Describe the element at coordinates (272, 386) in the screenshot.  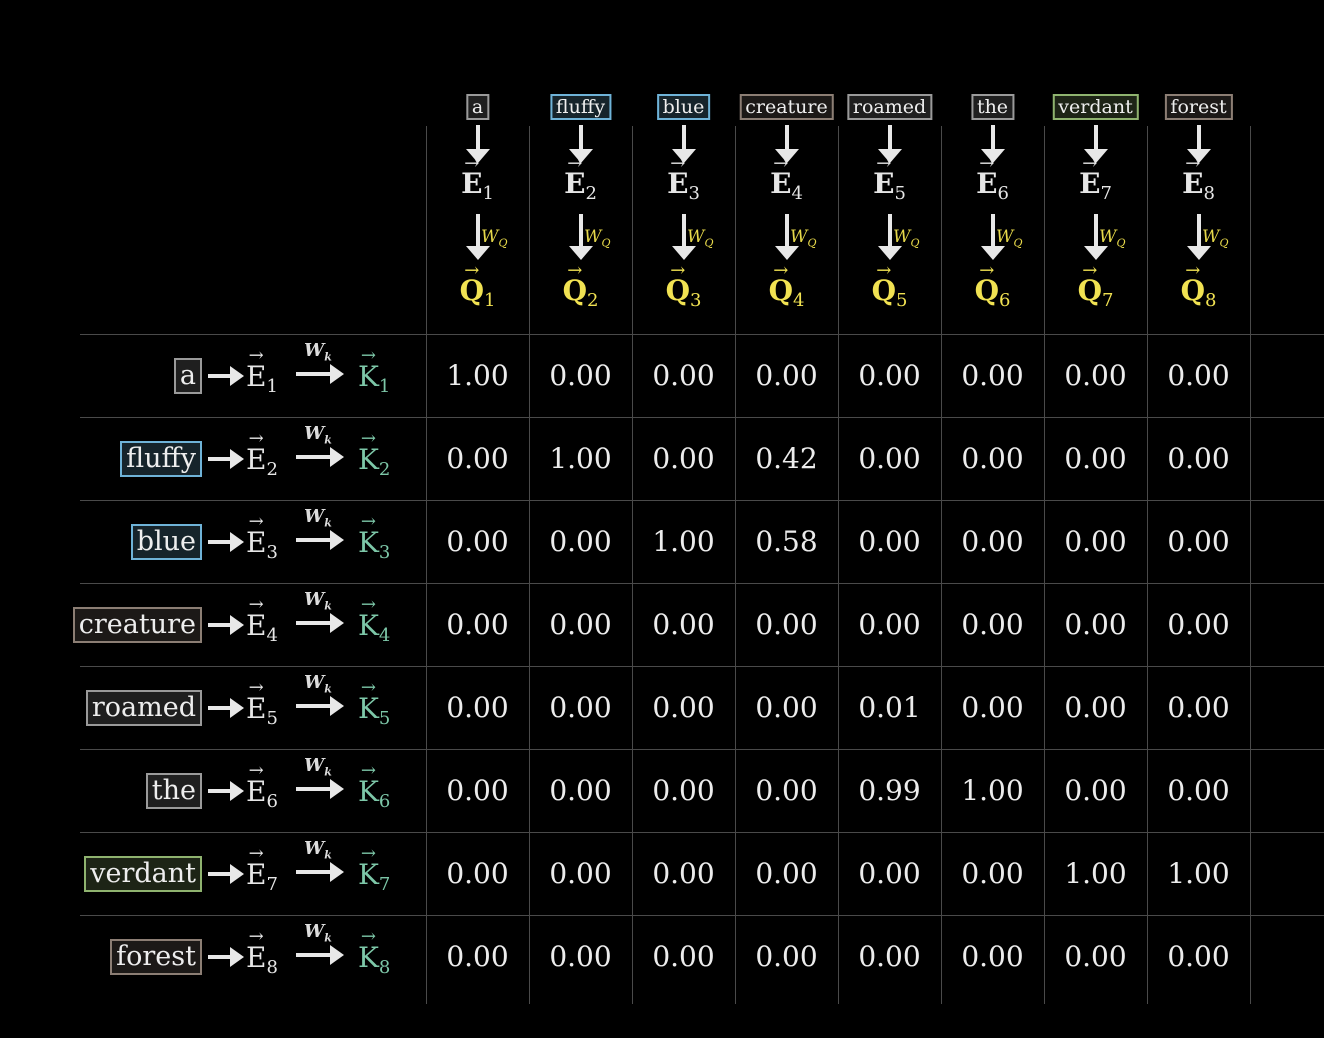
I see `embedding-vector-label-subscript: 1` at that location.